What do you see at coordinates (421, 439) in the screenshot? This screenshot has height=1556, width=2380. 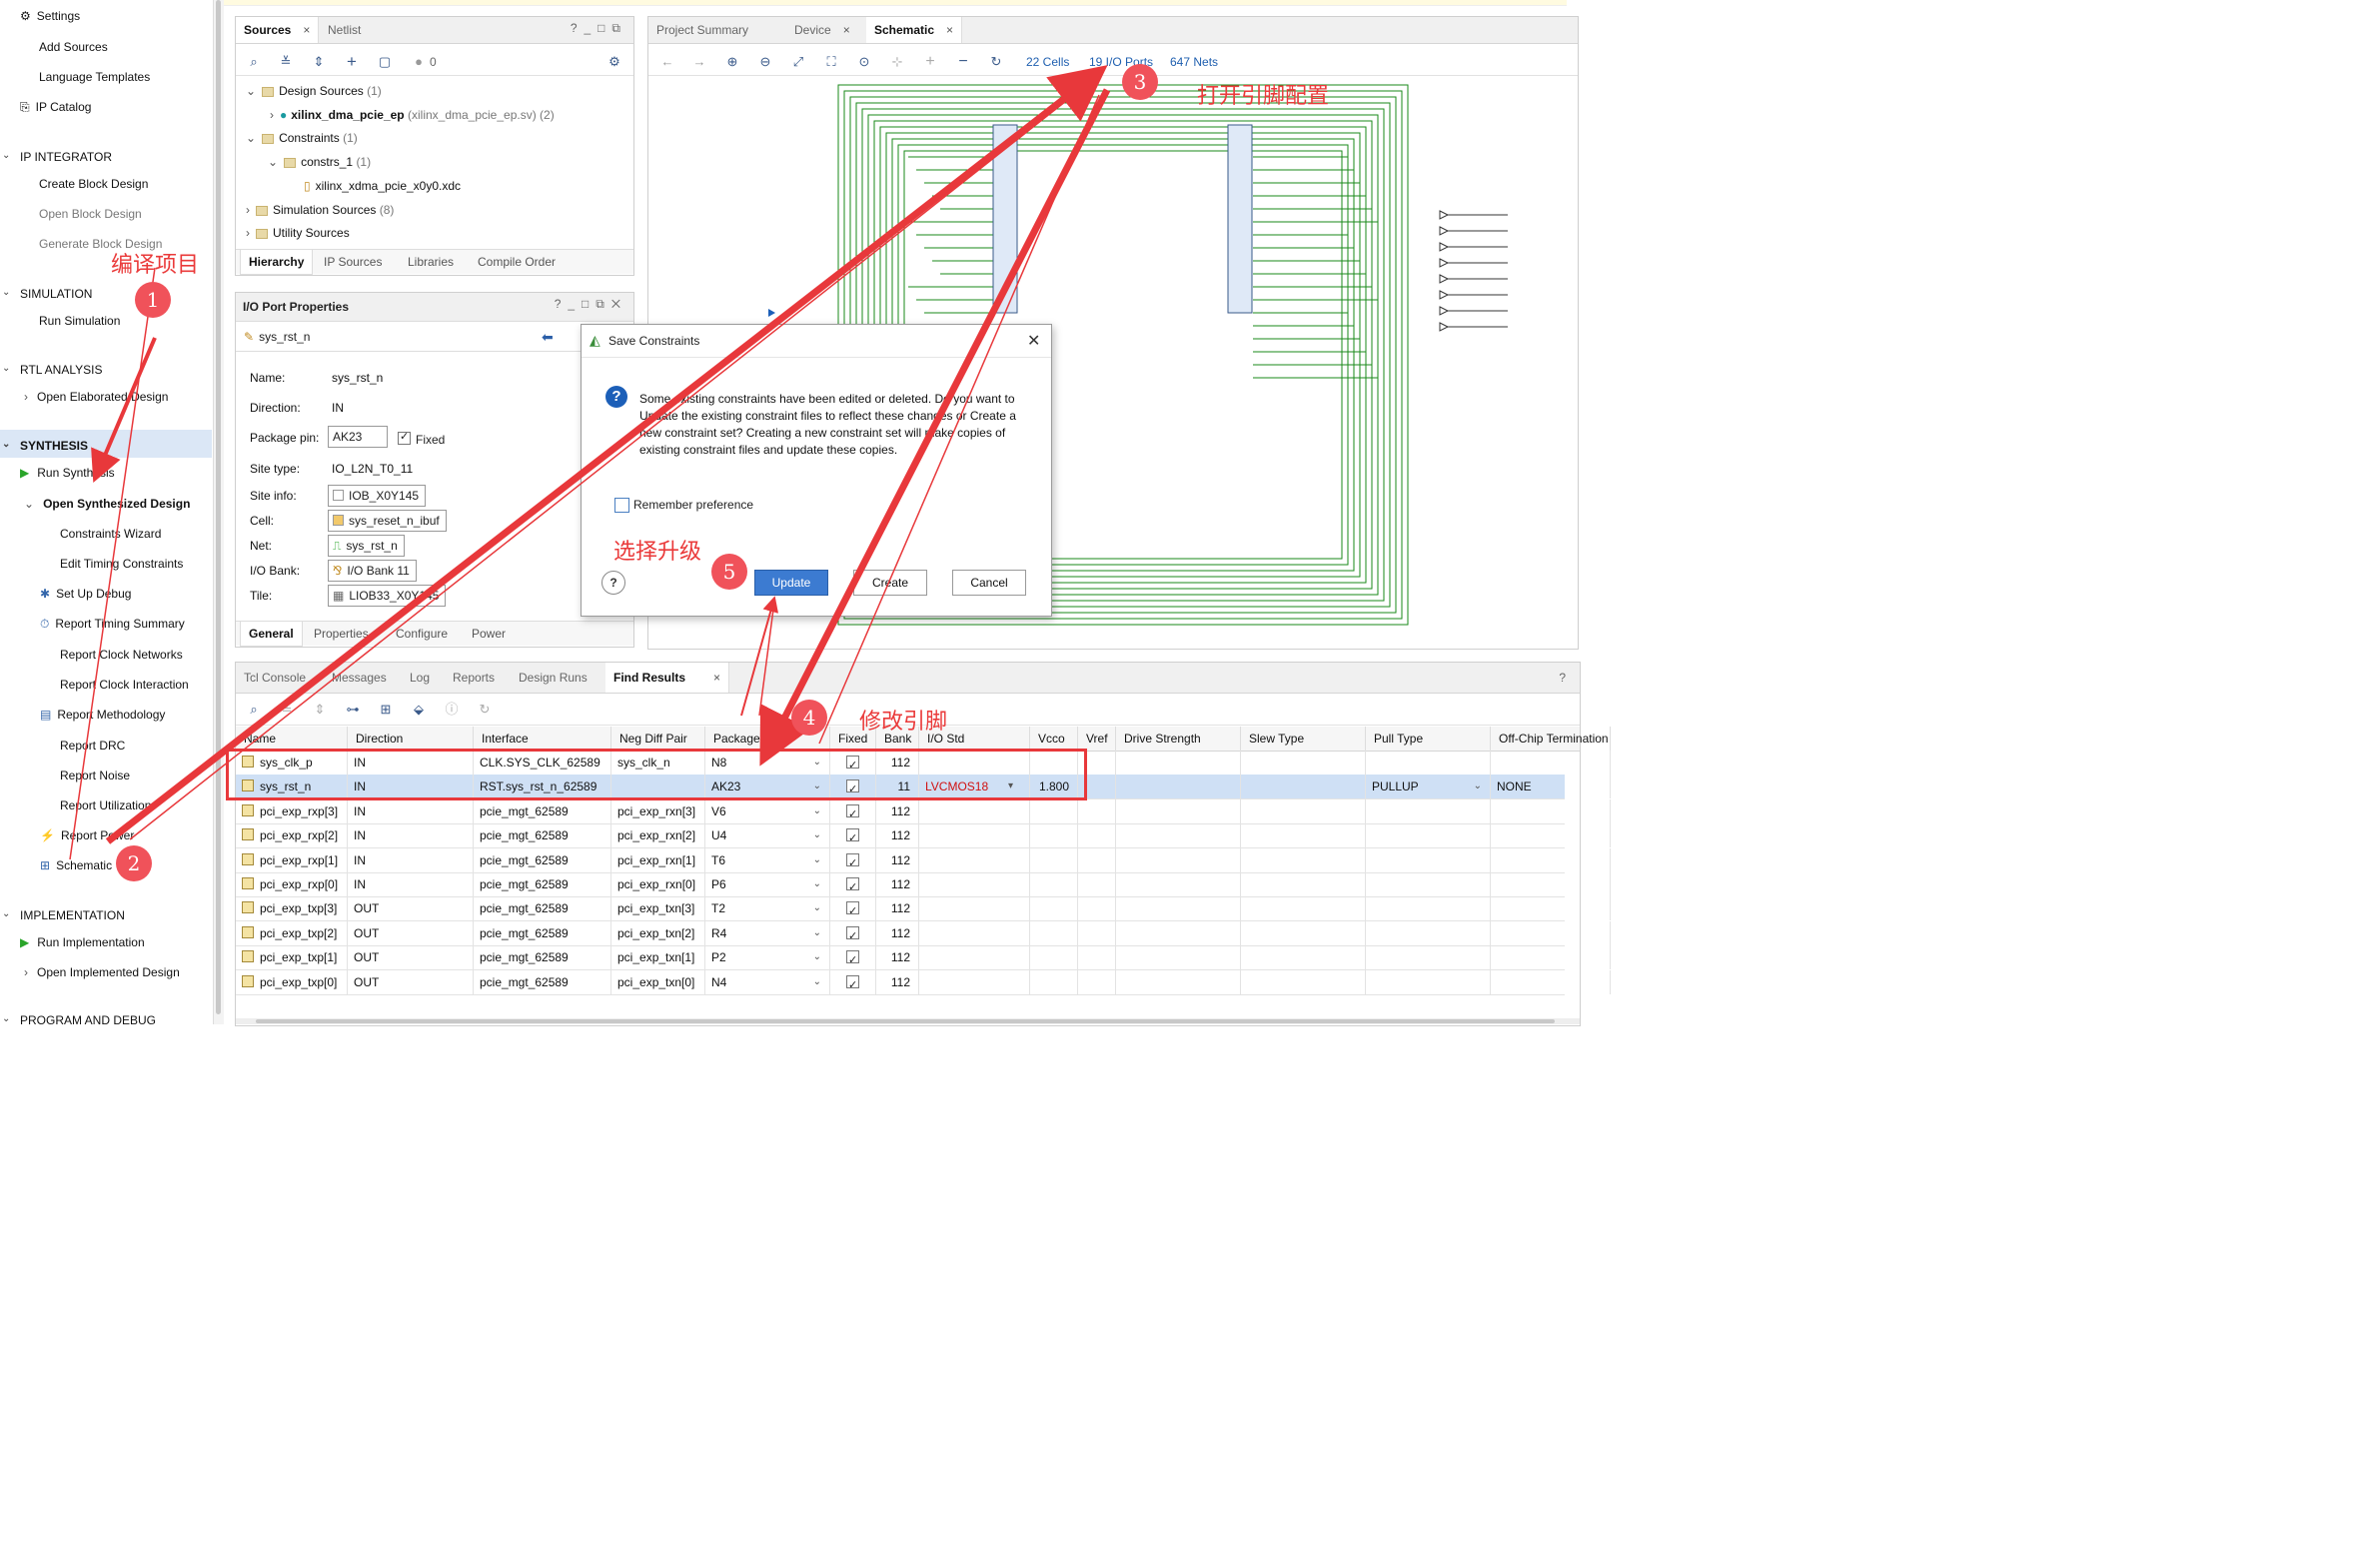 I see `fixed-checkbox: Fixed` at bounding box center [421, 439].